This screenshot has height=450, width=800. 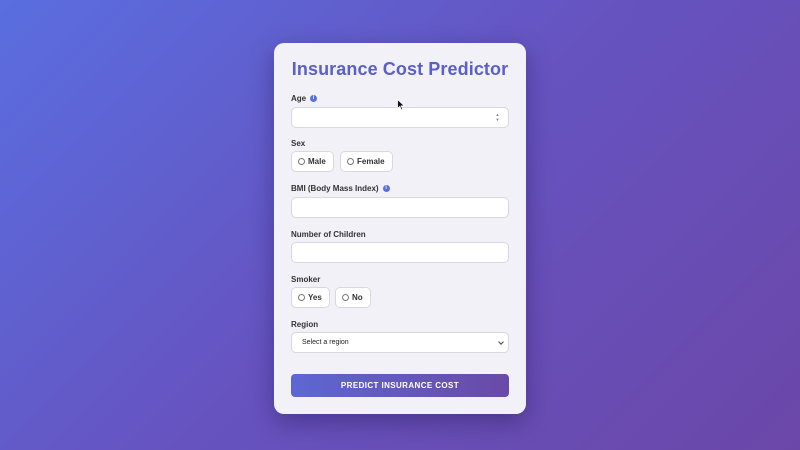 What do you see at coordinates (501, 342) in the screenshot?
I see `chevron-down-icon` at bounding box center [501, 342].